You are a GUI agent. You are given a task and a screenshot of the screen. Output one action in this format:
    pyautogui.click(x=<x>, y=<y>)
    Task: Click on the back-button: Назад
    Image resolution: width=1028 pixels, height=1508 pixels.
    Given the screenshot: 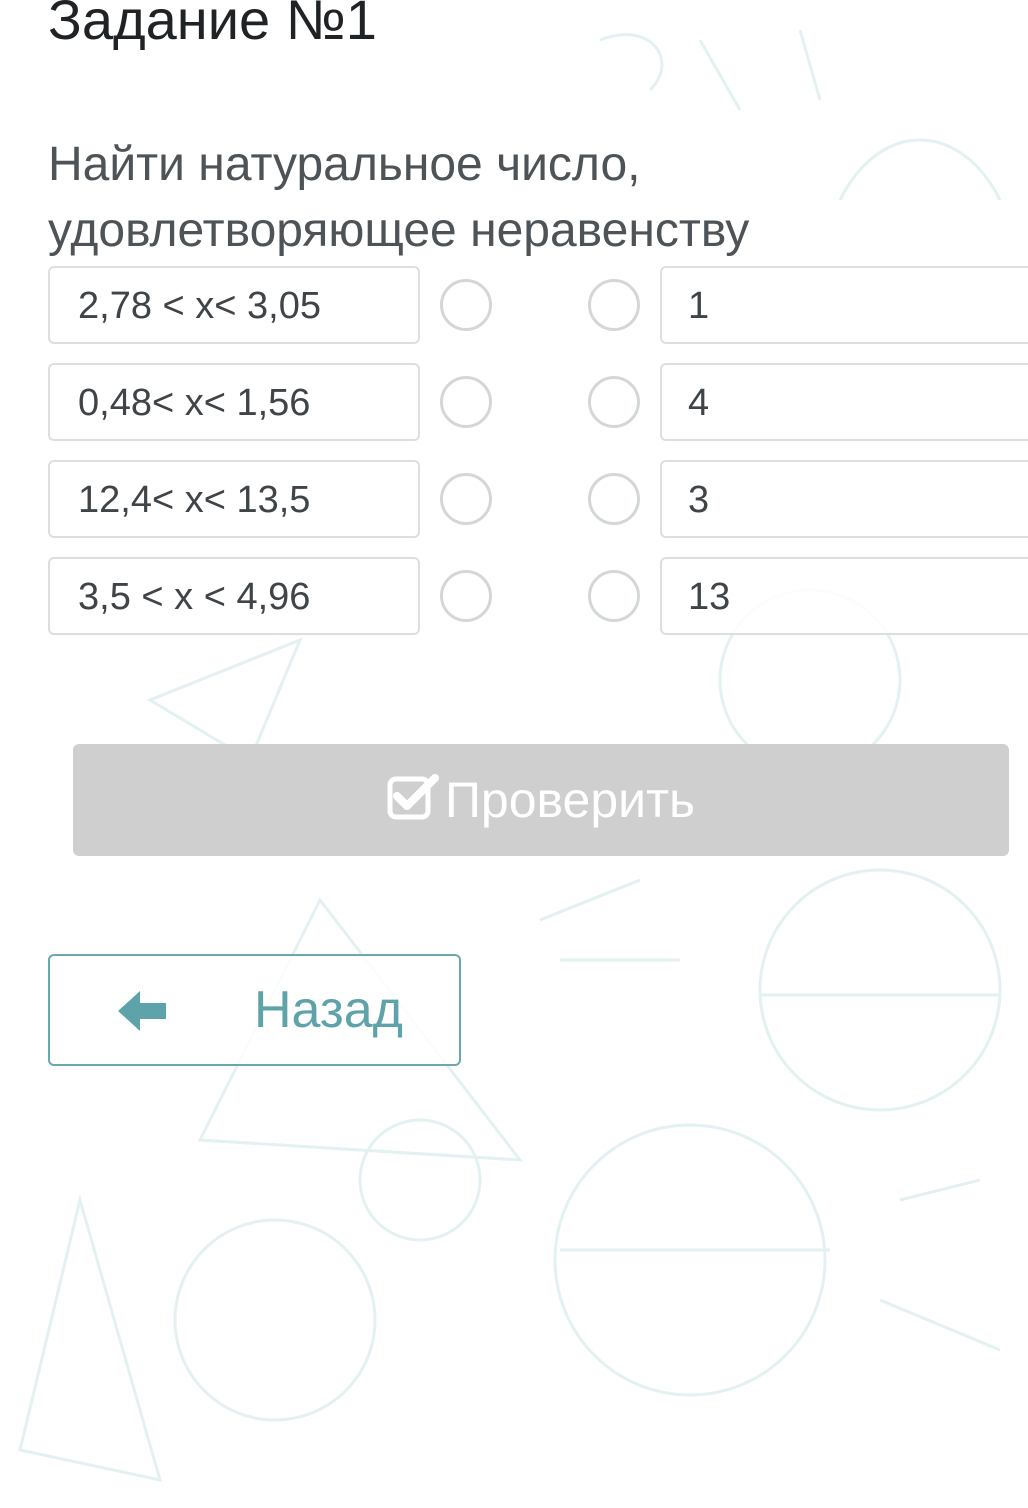 What is the action you would take?
    pyautogui.click(x=254, y=1010)
    